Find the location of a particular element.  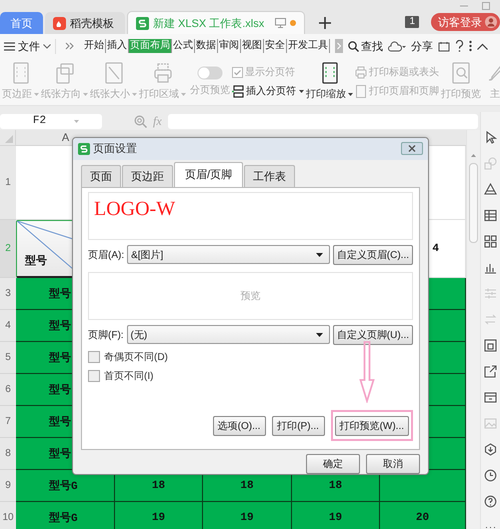

row-header: 9 is located at coordinates (8, 486).